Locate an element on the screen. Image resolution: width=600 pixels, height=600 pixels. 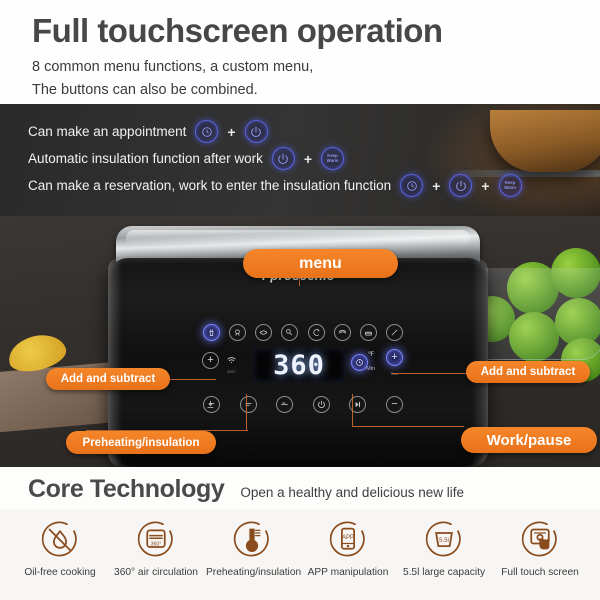
feature-item-air-circulation: 360° 360° air circulation is located at coordinates (156, 546).